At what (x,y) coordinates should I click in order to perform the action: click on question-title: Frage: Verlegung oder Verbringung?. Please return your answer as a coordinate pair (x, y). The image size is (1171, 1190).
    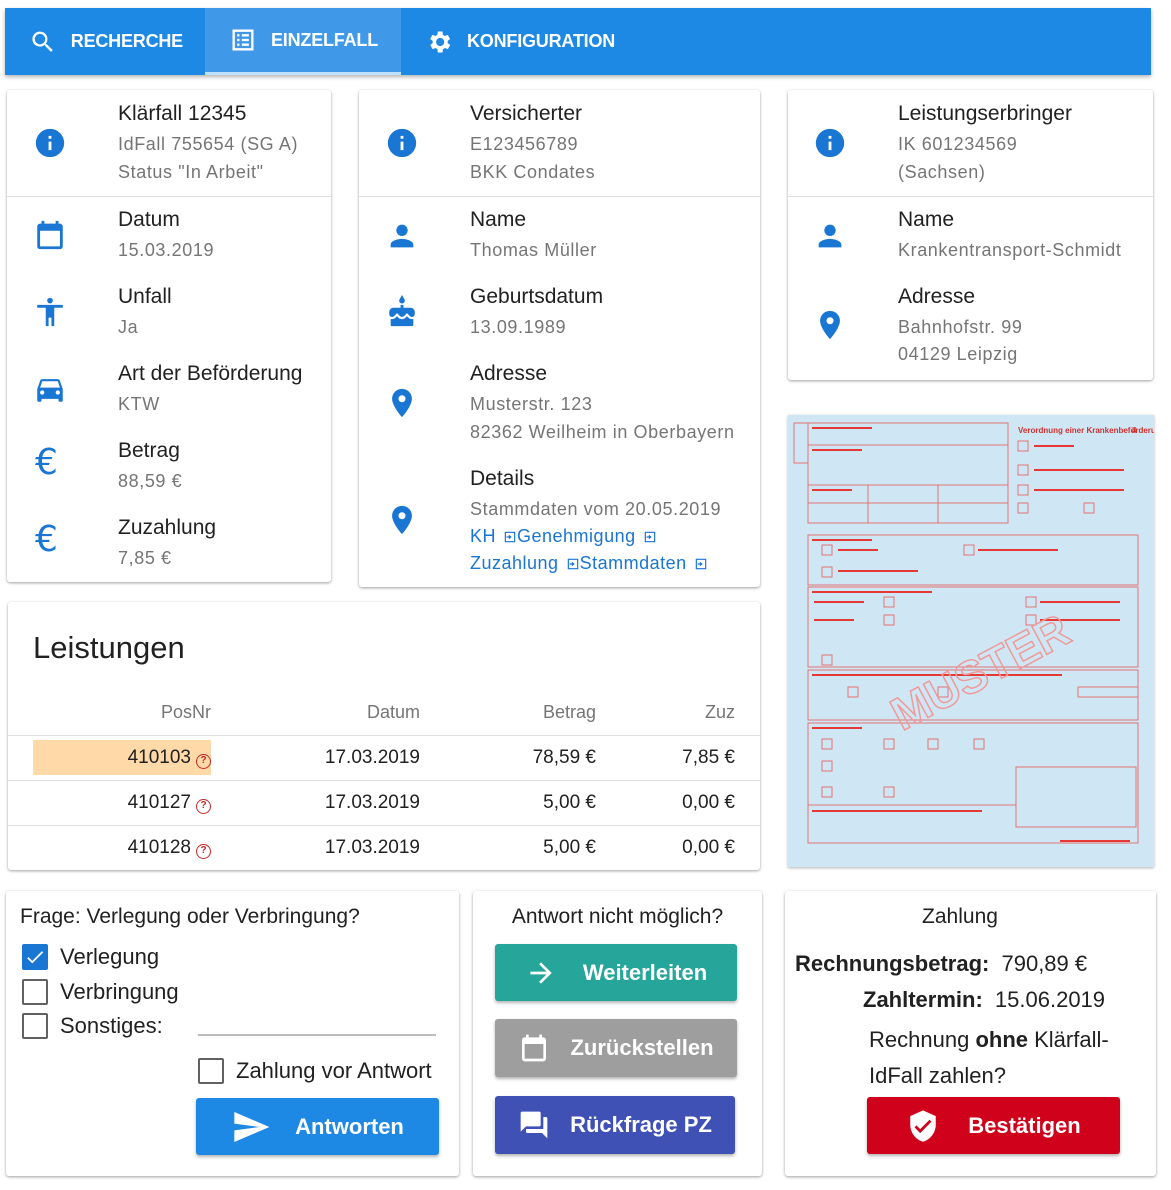
    Looking at the image, I should click on (190, 916).